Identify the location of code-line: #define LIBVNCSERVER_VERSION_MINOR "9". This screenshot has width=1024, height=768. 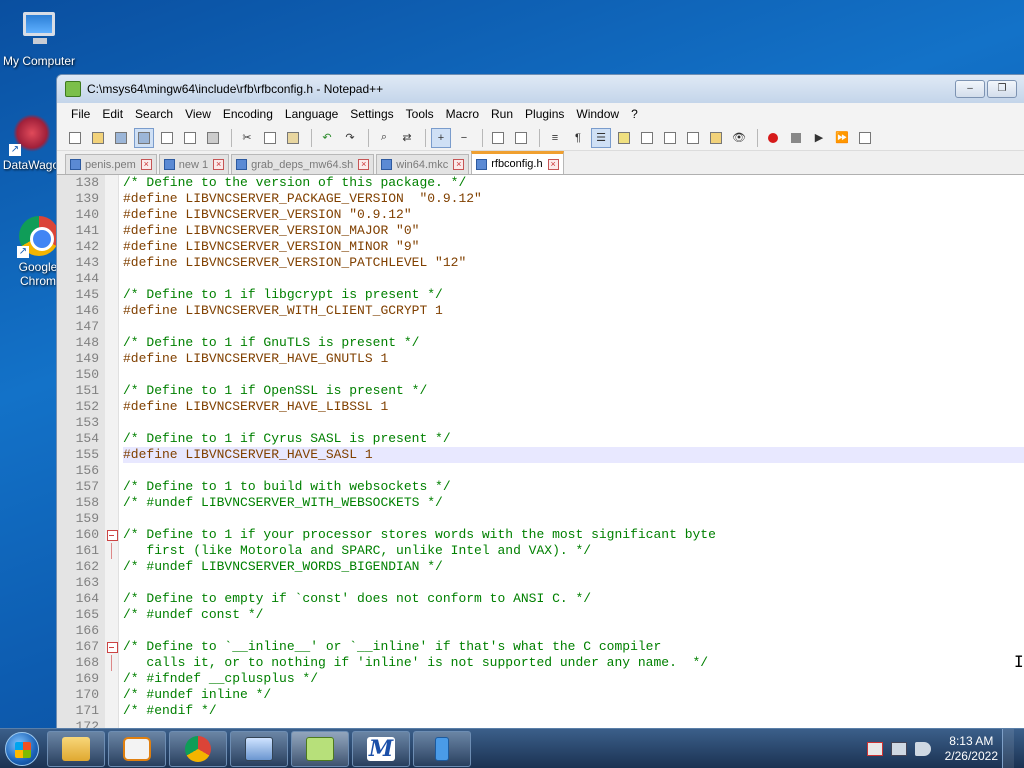
(573, 247).